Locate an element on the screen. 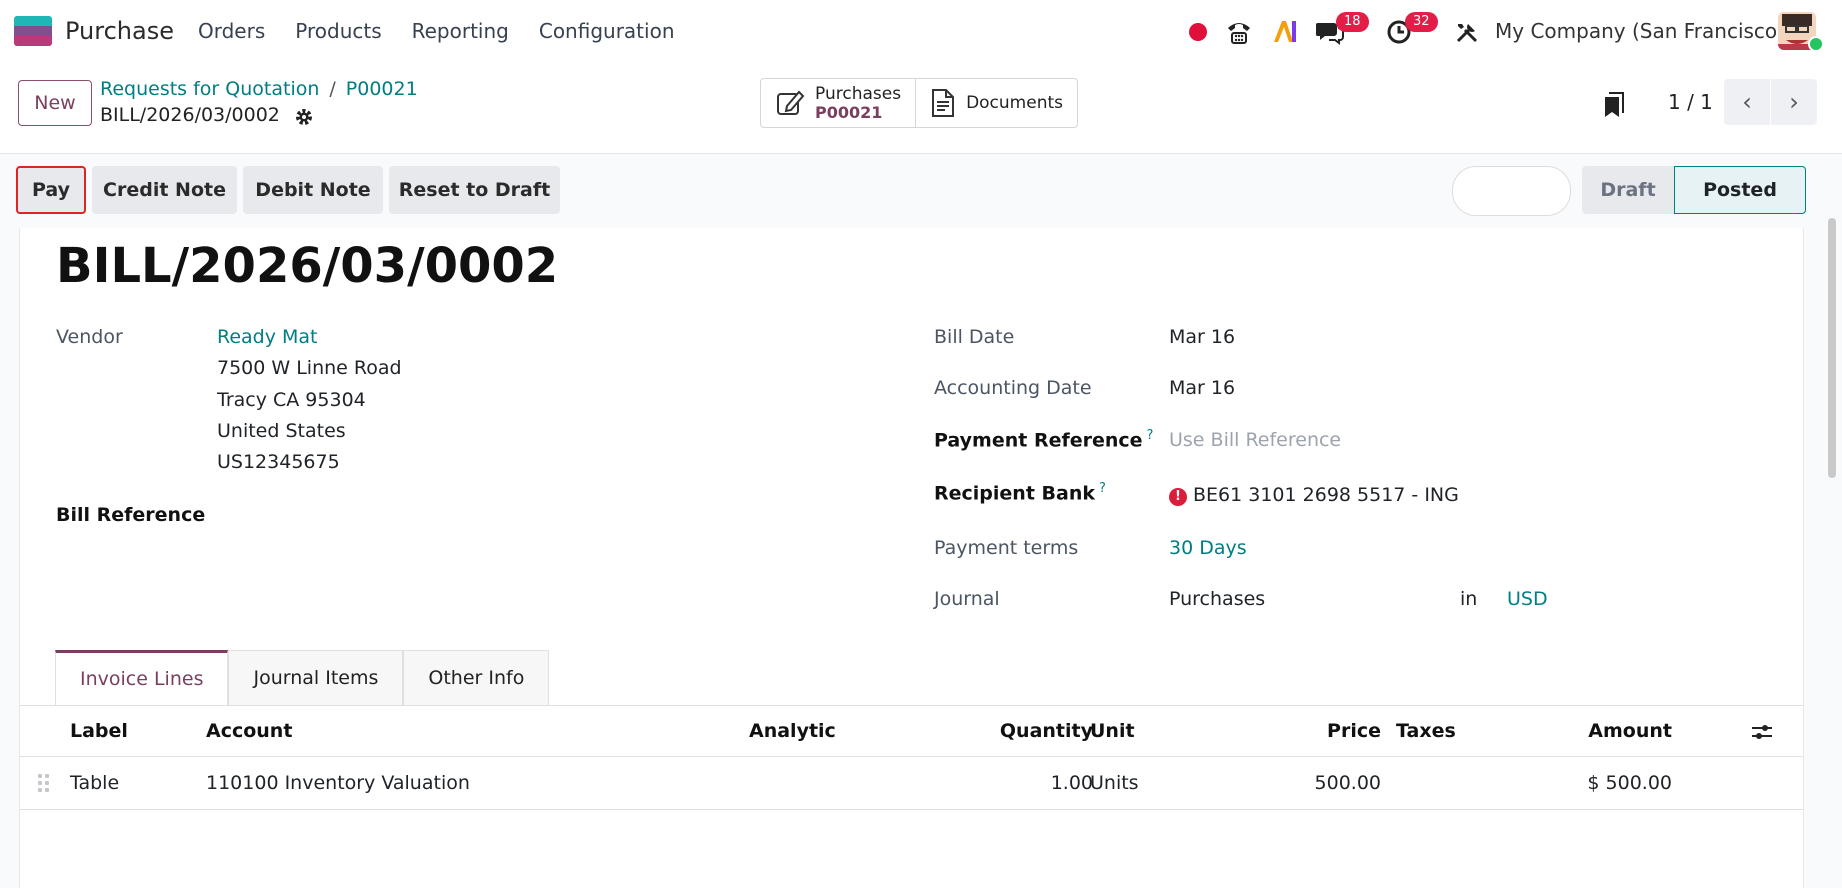 The image size is (1842, 888). journal-in-text: in is located at coordinates (1469, 599).